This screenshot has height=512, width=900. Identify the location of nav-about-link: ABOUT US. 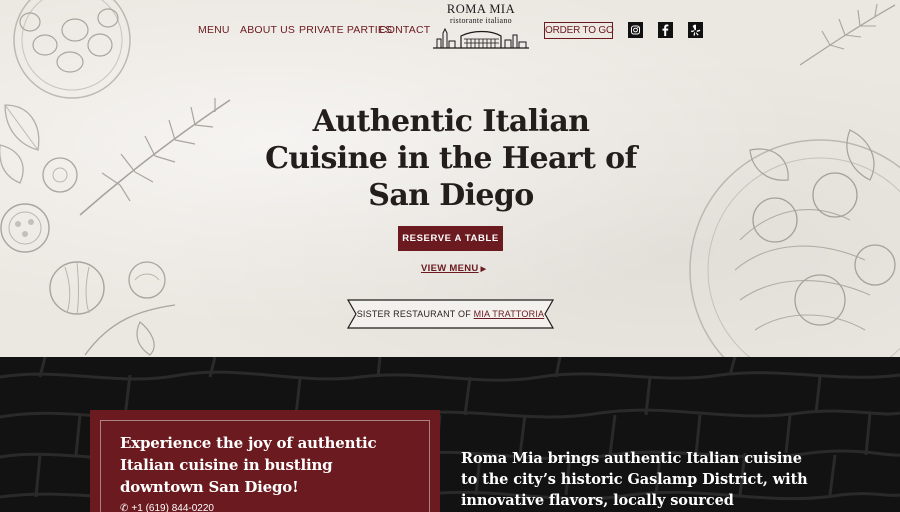
(267, 30).